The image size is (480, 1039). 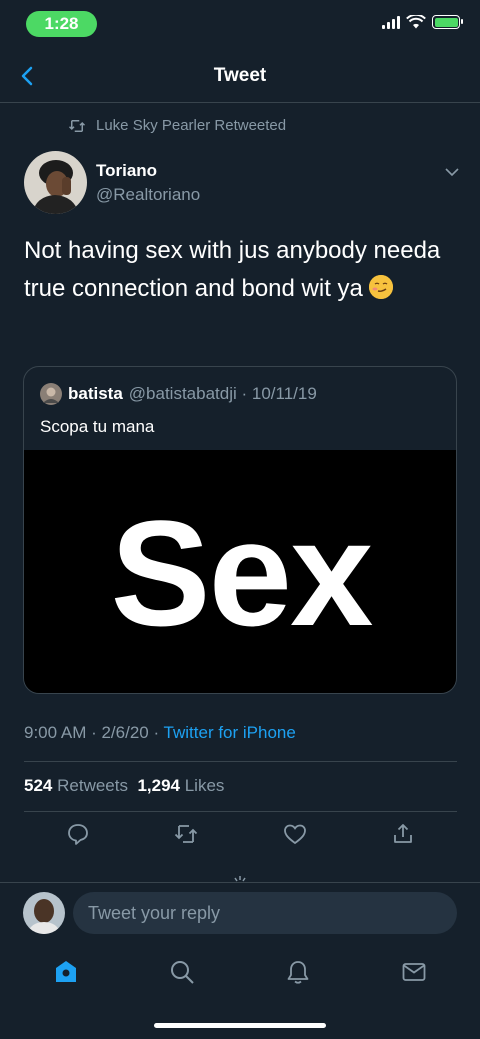 What do you see at coordinates (222, 393) in the screenshot?
I see `quoted-author-handle: @batistabatdji · 10/11/19` at bounding box center [222, 393].